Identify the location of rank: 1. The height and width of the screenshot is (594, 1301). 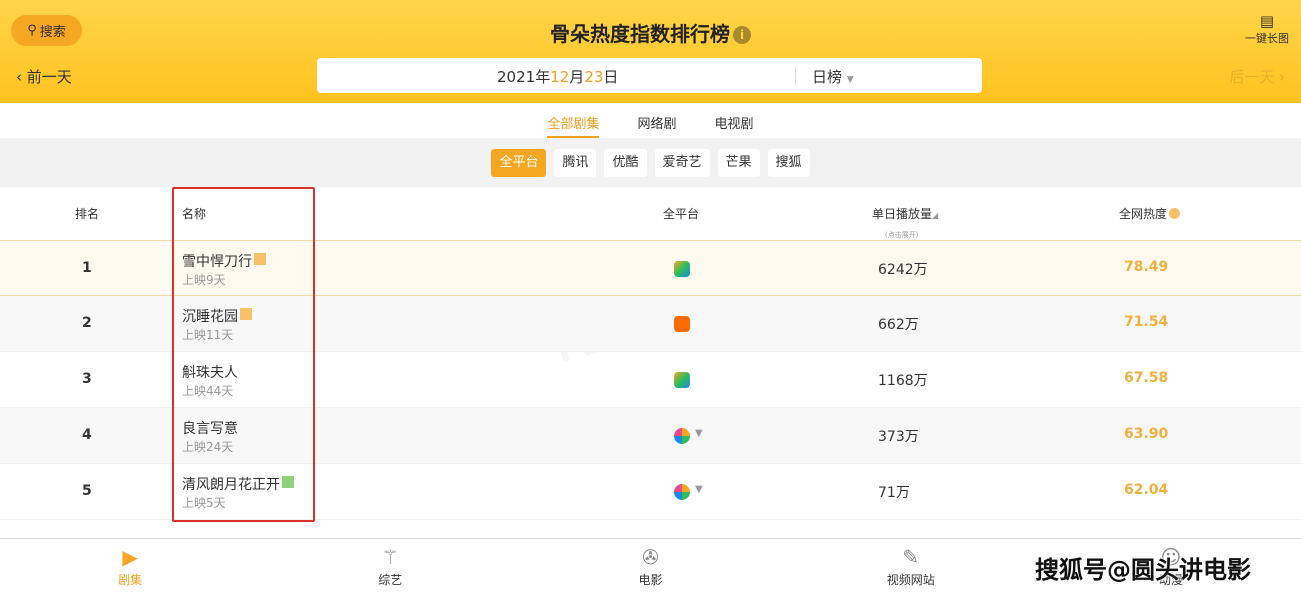
(87, 268).